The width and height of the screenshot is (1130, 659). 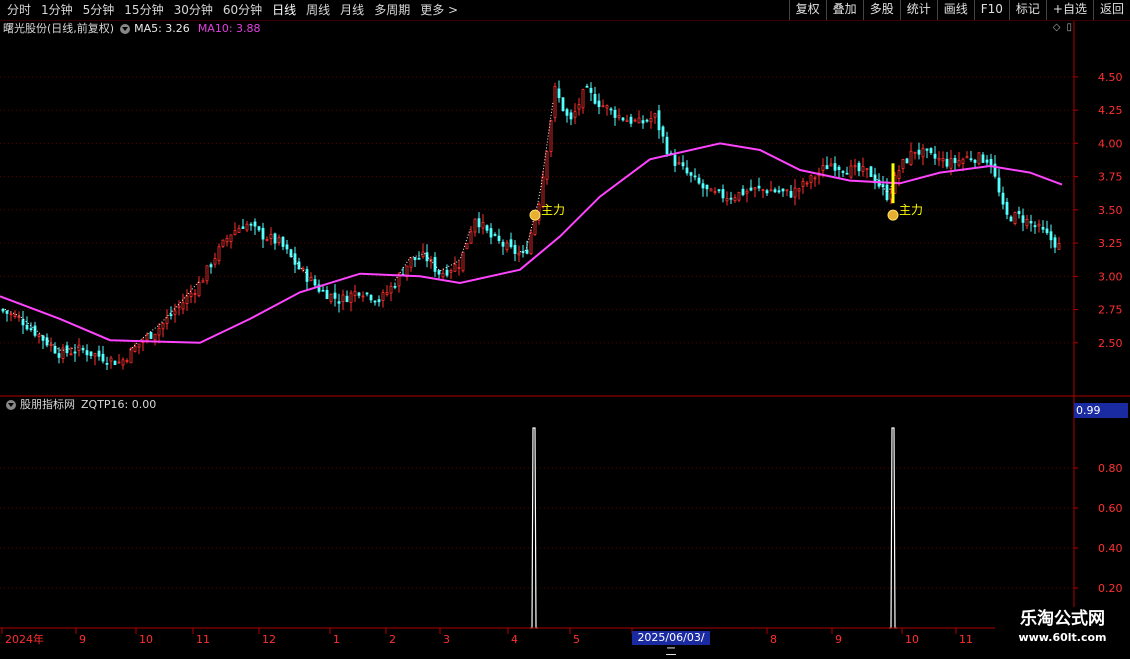 What do you see at coordinates (19, 10) in the screenshot?
I see `period-tab-0: 分时` at bounding box center [19, 10].